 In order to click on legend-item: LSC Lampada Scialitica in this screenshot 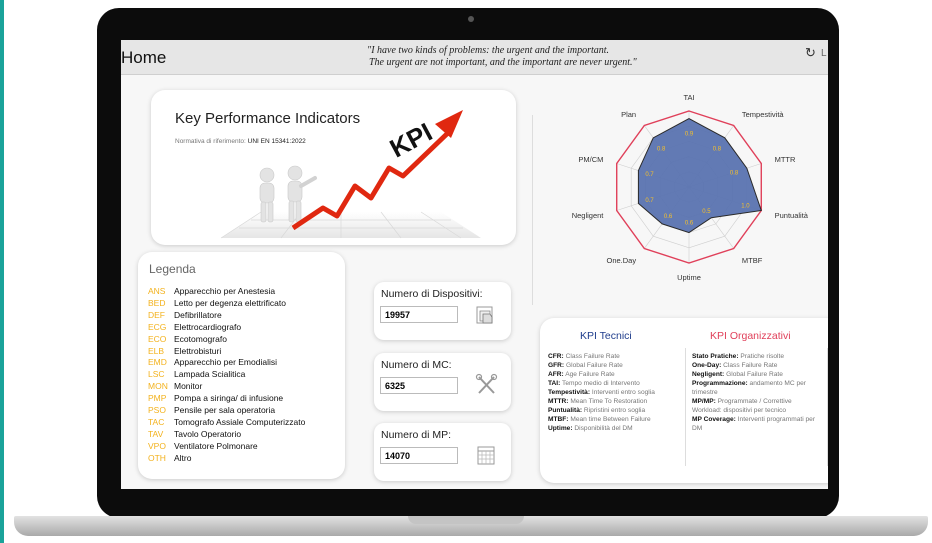, I will do `click(226, 375)`.